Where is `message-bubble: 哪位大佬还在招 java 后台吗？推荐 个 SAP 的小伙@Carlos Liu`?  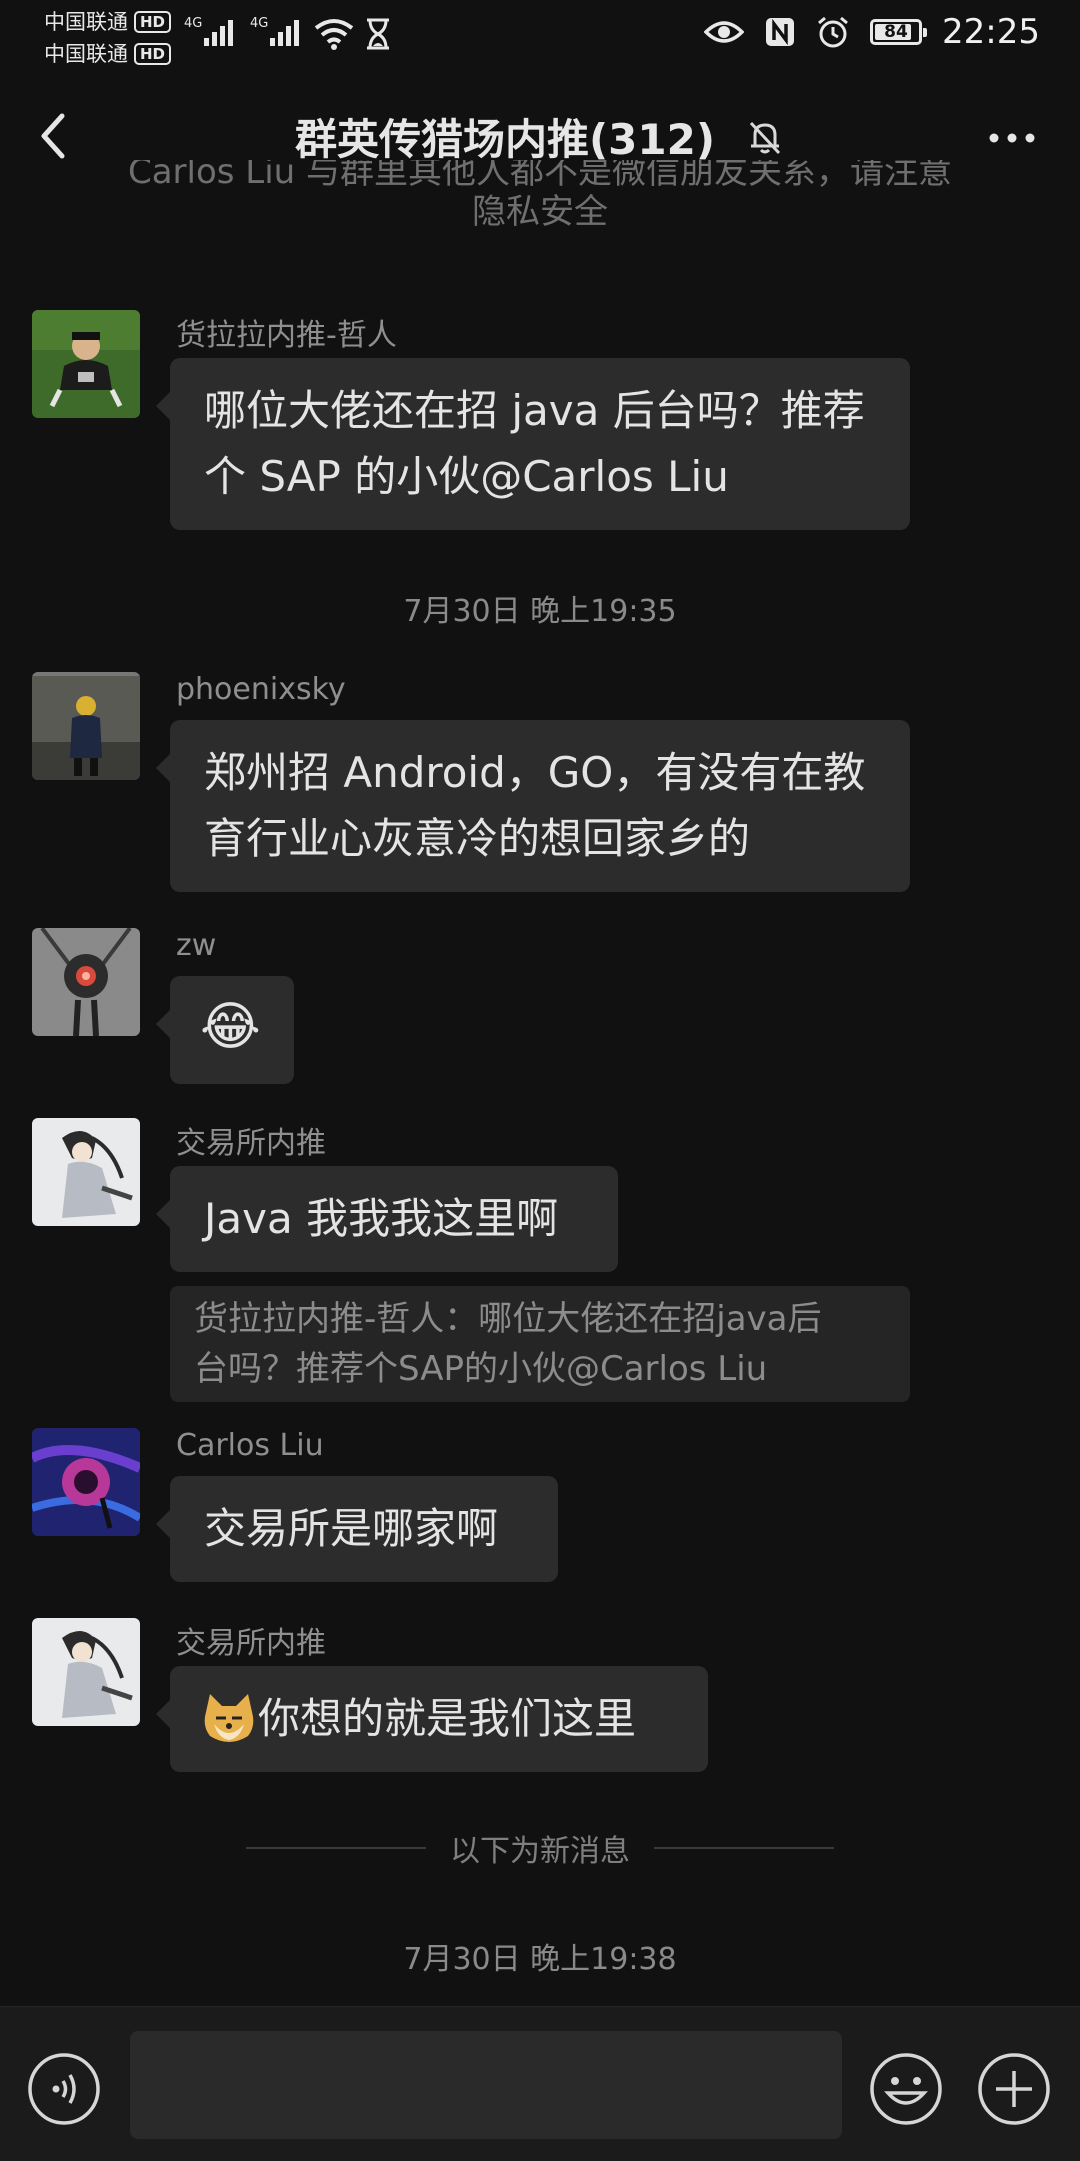 message-bubble: 哪位大佬还在招 java 后台吗？推荐 个 SAP 的小伙@Carlos Liu is located at coordinates (533, 444).